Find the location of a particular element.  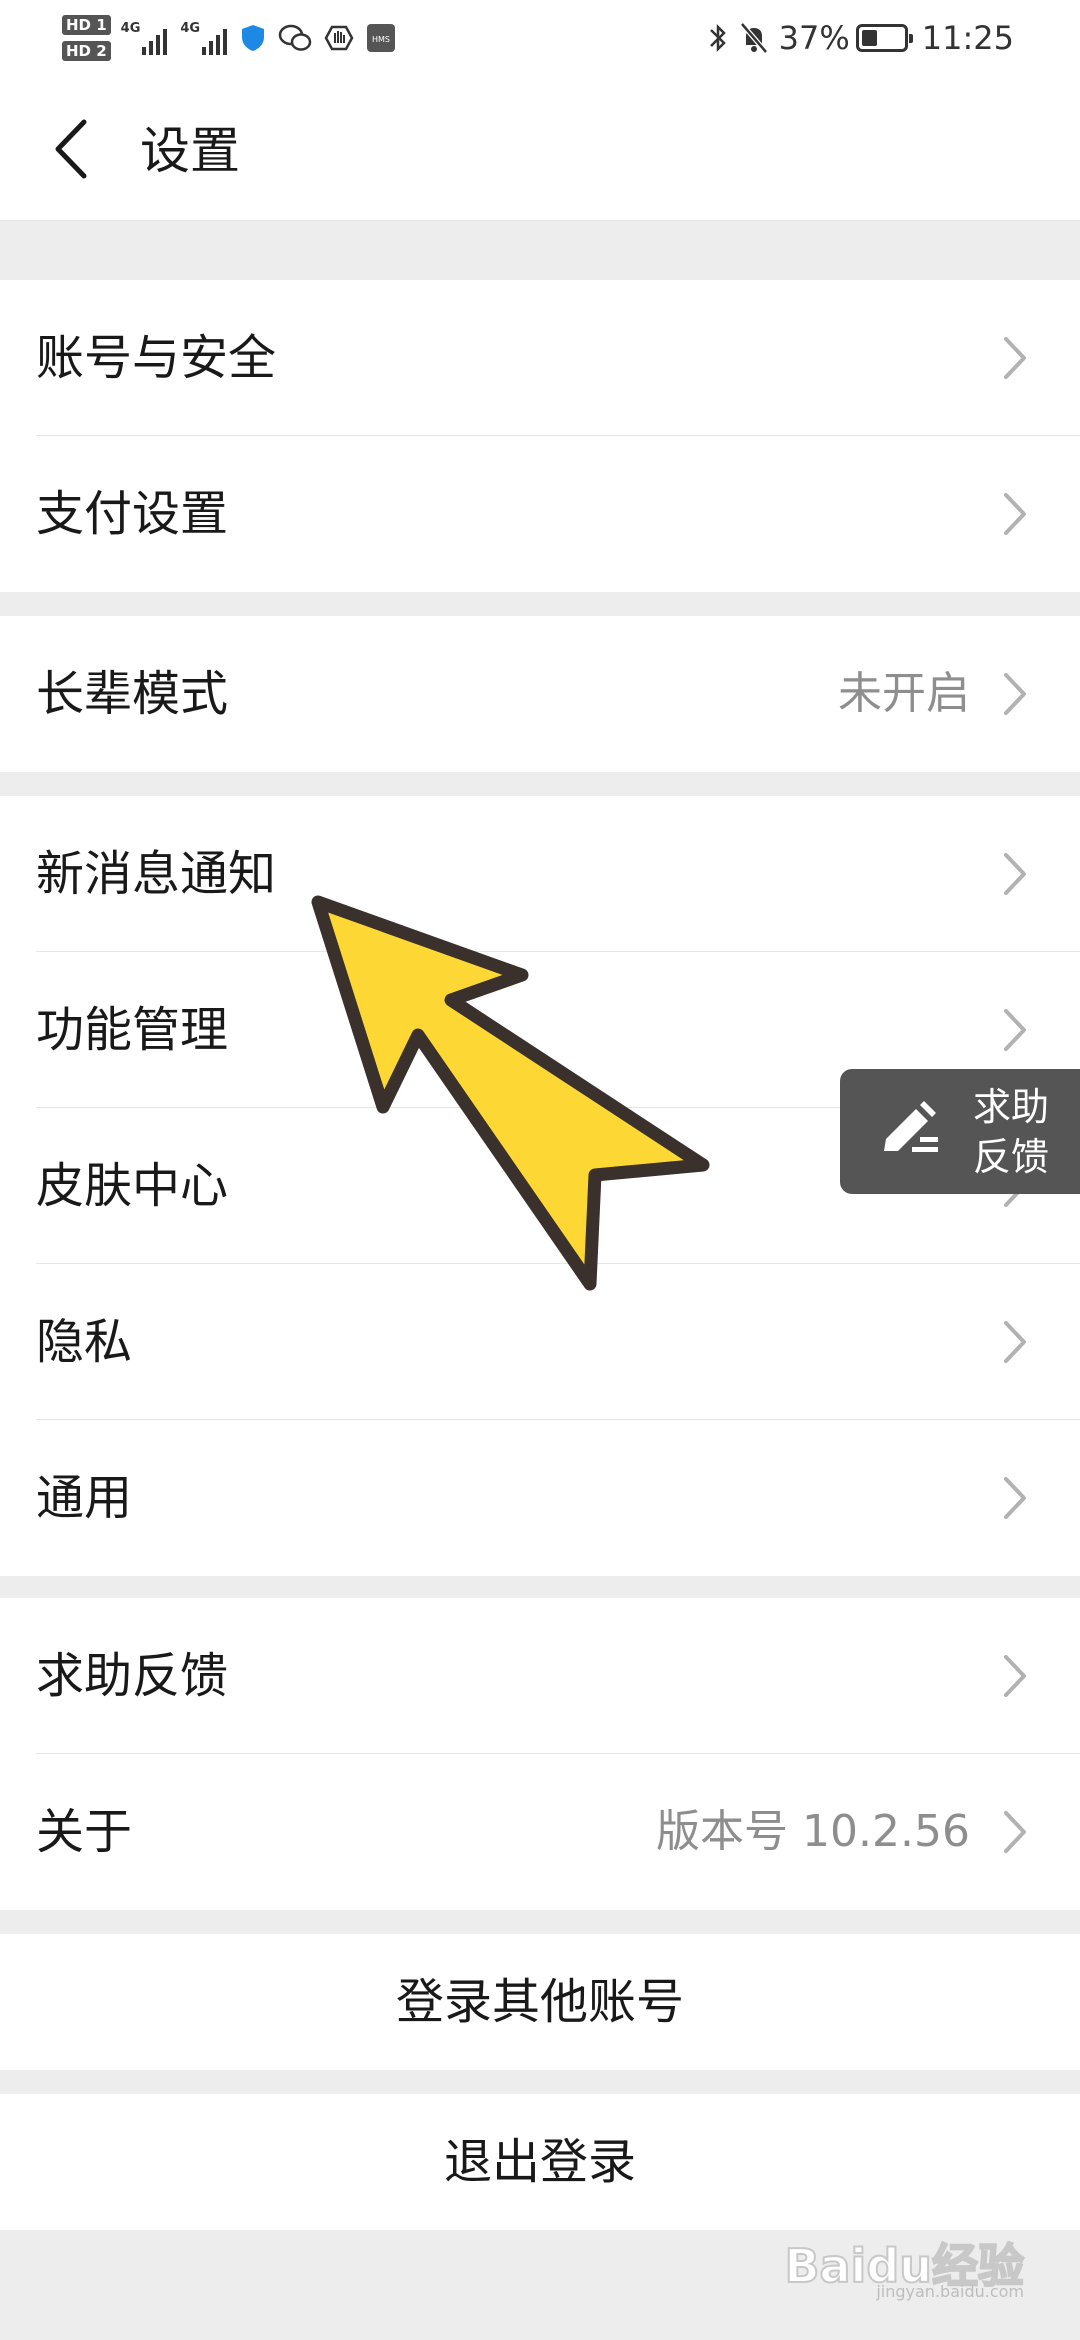

row-value: 未开启 is located at coordinates (904, 693).